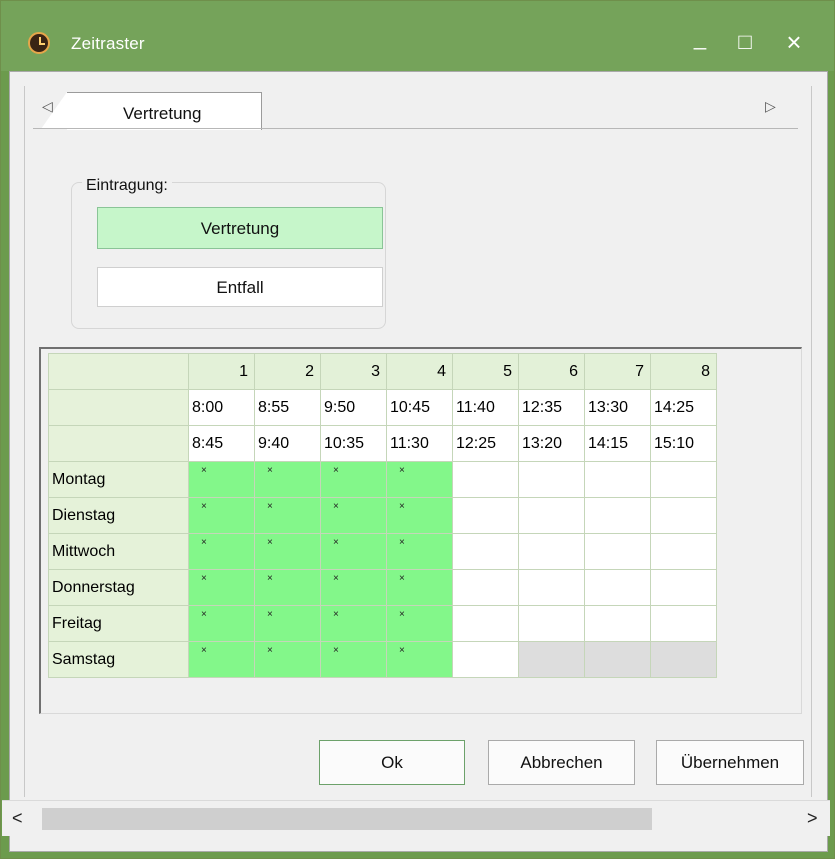 The height and width of the screenshot is (859, 835). What do you see at coordinates (419, 371) in the screenshot?
I see `period-header: 4` at bounding box center [419, 371].